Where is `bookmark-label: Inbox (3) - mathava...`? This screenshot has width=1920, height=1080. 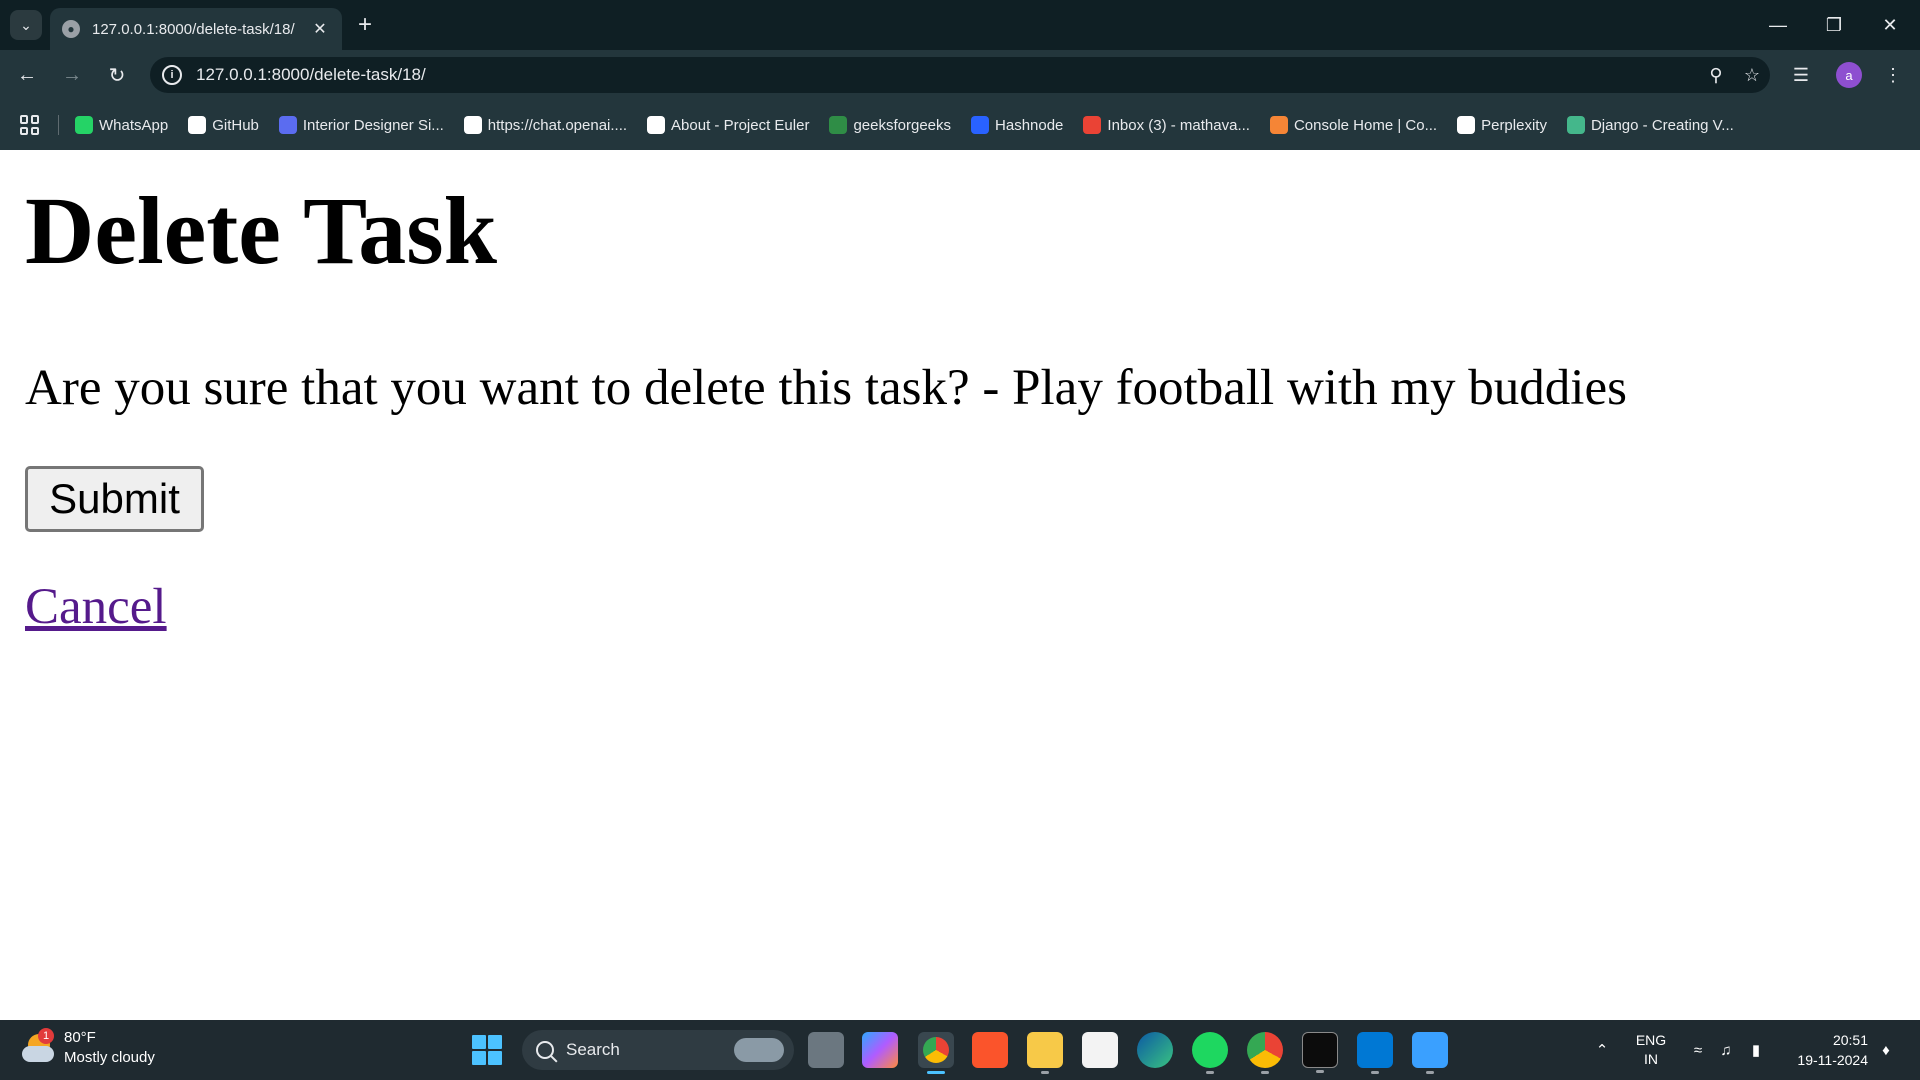
bookmark-label: Inbox (3) - mathava... is located at coordinates (1178, 125).